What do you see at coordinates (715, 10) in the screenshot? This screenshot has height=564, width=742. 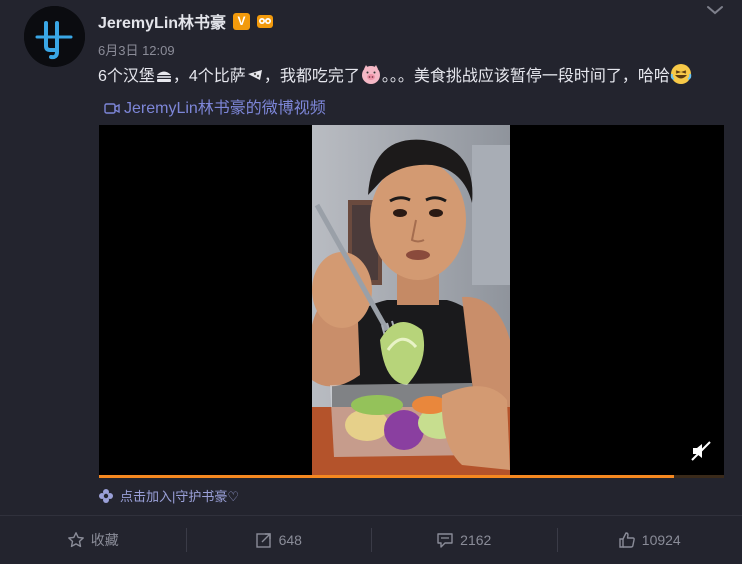 I see `chevron-down-icon` at bounding box center [715, 10].